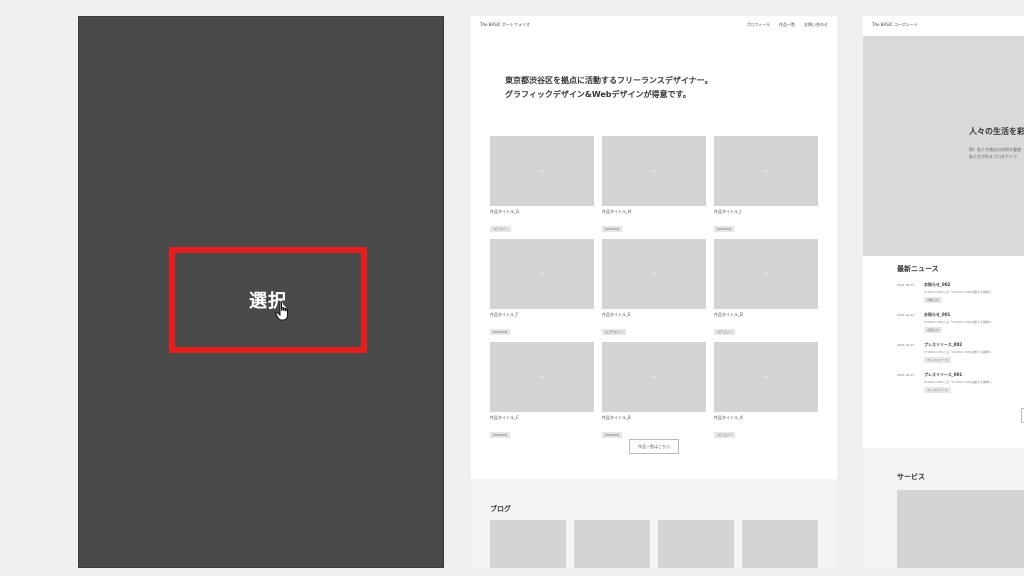 The image size is (1024, 576). I want to click on news-title: お知らせ_001, so click(937, 314).